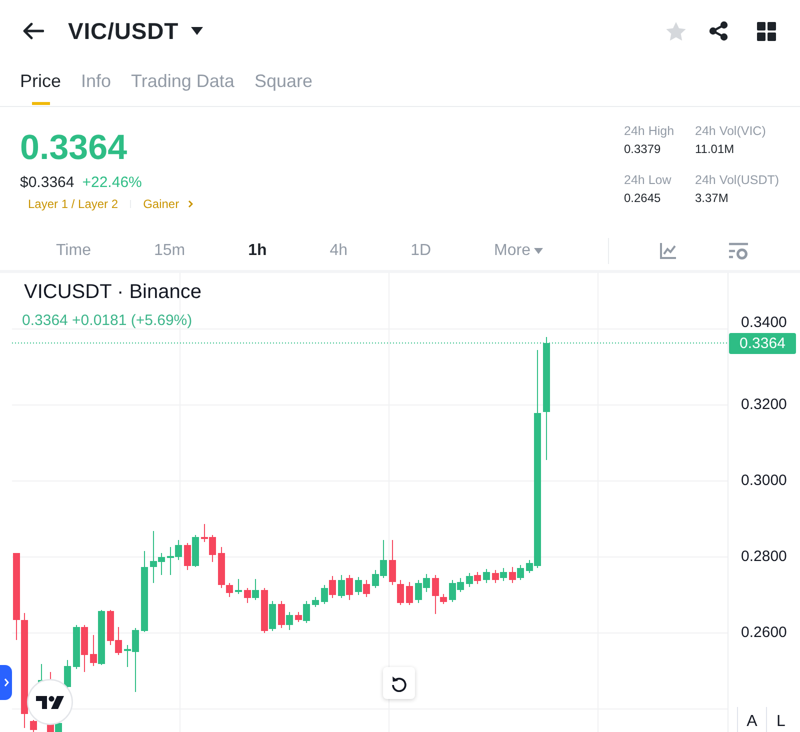  Describe the element at coordinates (112, 183) in the screenshot. I see `price-change: +22.46%` at that location.